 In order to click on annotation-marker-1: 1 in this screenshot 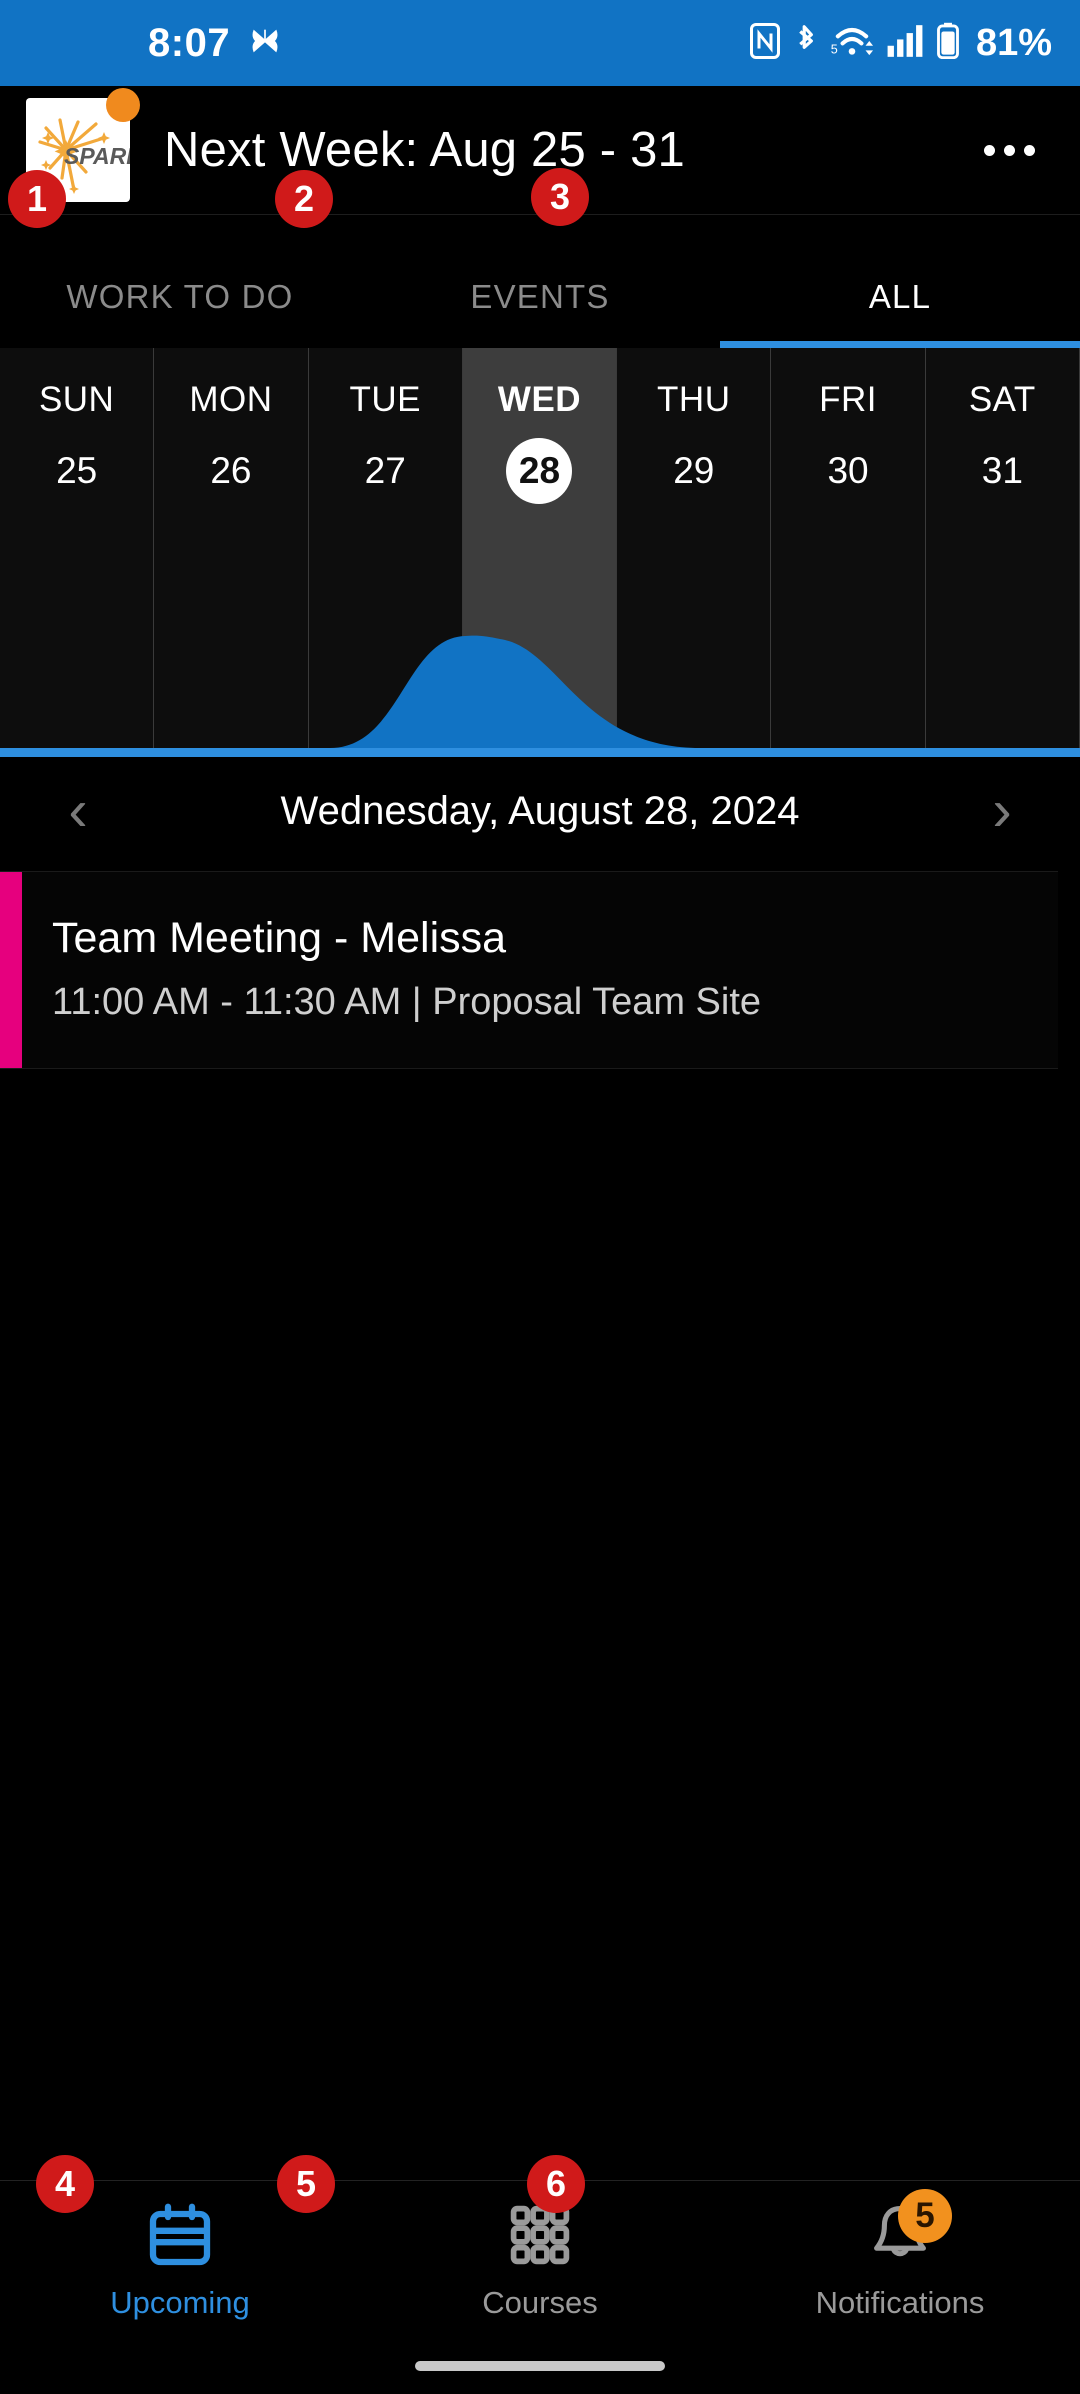, I will do `click(37, 199)`.